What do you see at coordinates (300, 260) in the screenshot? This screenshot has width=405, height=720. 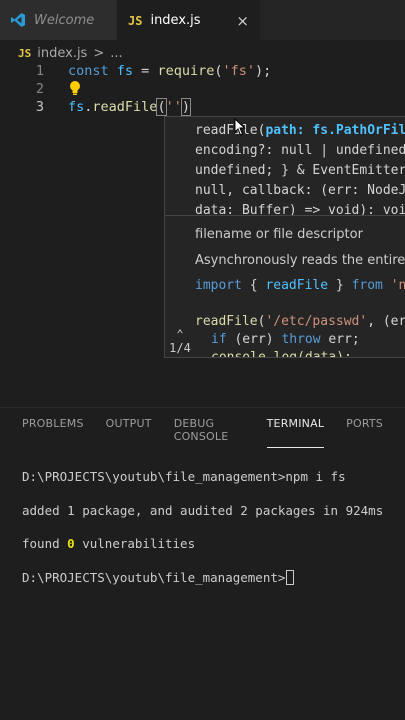 I see `function-description: Asynchronously reads the entire co` at bounding box center [300, 260].